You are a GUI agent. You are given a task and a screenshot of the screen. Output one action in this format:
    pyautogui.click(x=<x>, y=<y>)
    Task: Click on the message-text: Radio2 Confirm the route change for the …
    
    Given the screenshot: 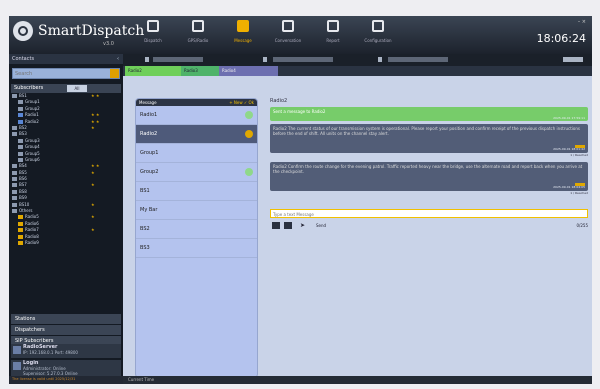 What is the action you would take?
    pyautogui.click(x=428, y=169)
    